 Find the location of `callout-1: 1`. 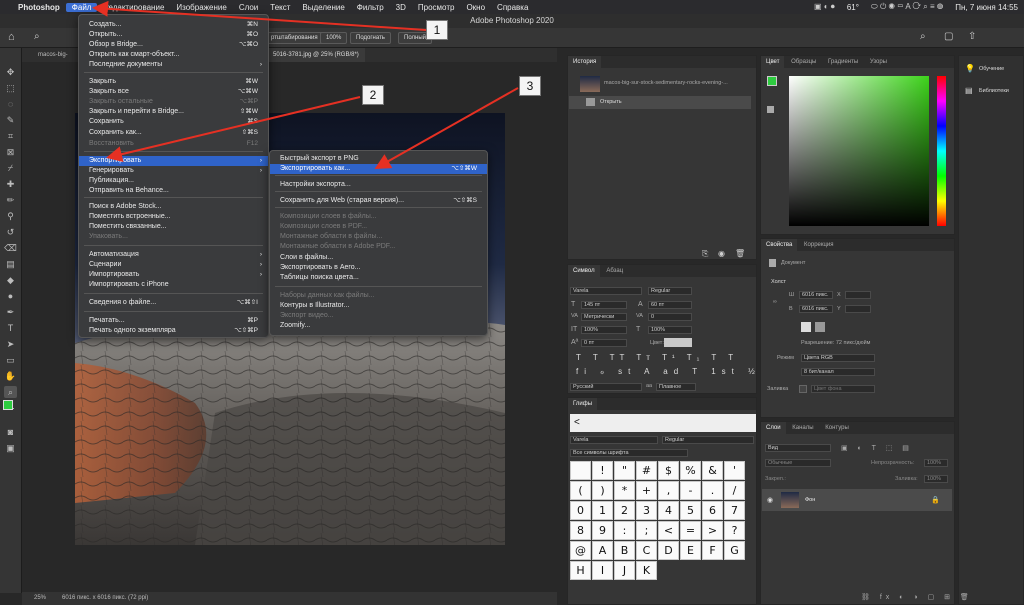

callout-1: 1 is located at coordinates (437, 30).